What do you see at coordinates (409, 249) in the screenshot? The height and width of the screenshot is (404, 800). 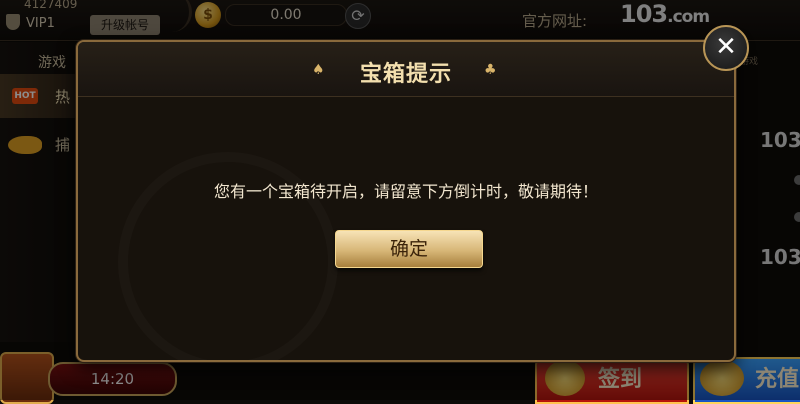 I see `confirm-button: 确定` at bounding box center [409, 249].